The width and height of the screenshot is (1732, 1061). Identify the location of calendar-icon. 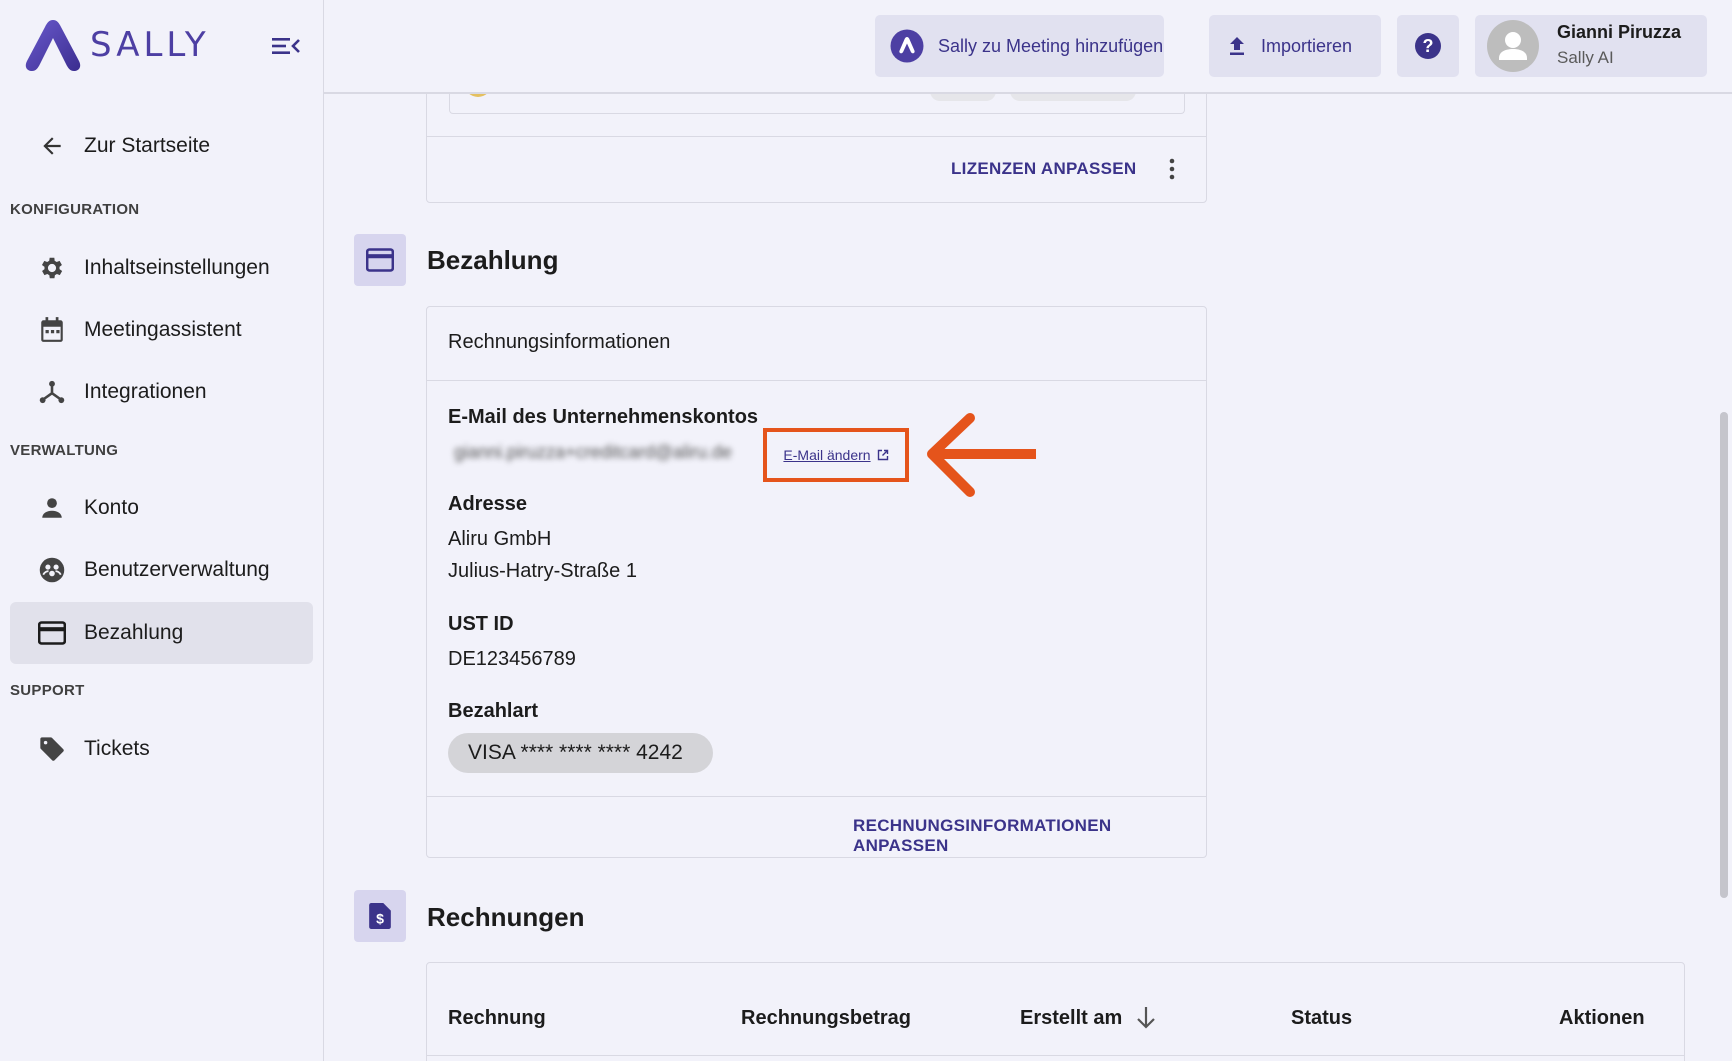
(52, 330).